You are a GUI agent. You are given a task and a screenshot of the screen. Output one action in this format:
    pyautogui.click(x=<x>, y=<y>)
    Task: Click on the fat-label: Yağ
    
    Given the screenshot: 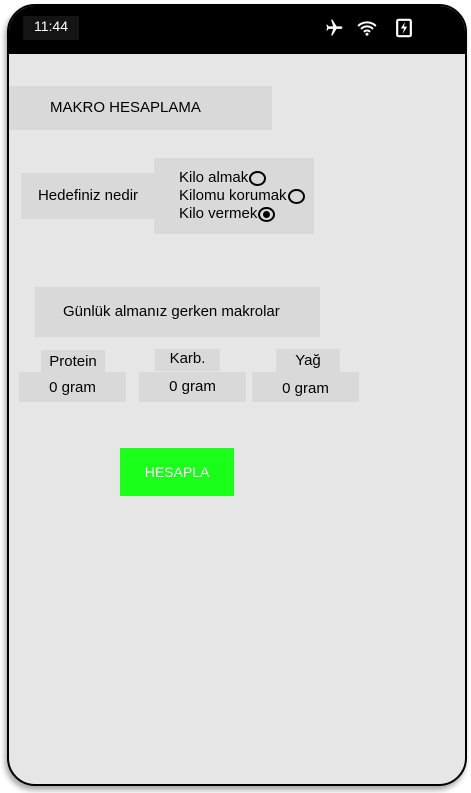 What is the action you would take?
    pyautogui.click(x=308, y=361)
    